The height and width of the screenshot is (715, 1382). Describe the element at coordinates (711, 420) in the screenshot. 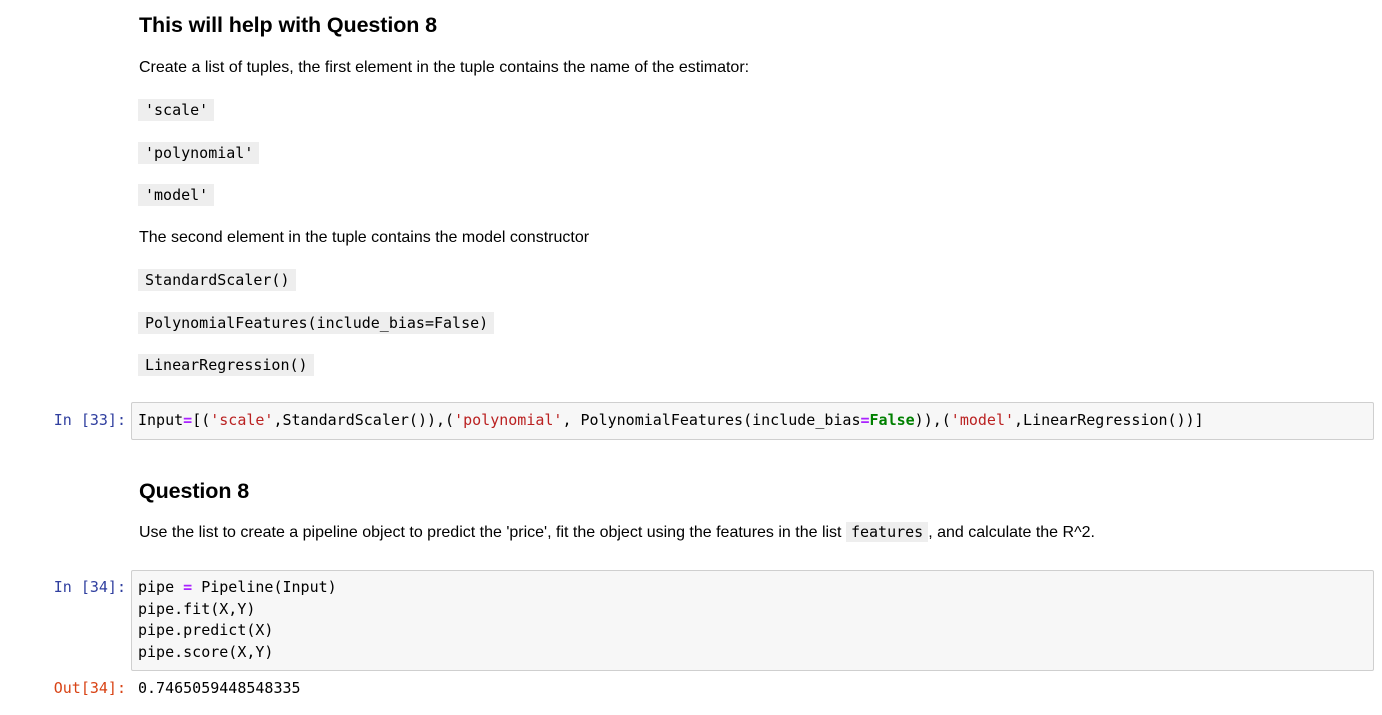

I see `token: , PolynomialFeatures(include_bias` at that location.